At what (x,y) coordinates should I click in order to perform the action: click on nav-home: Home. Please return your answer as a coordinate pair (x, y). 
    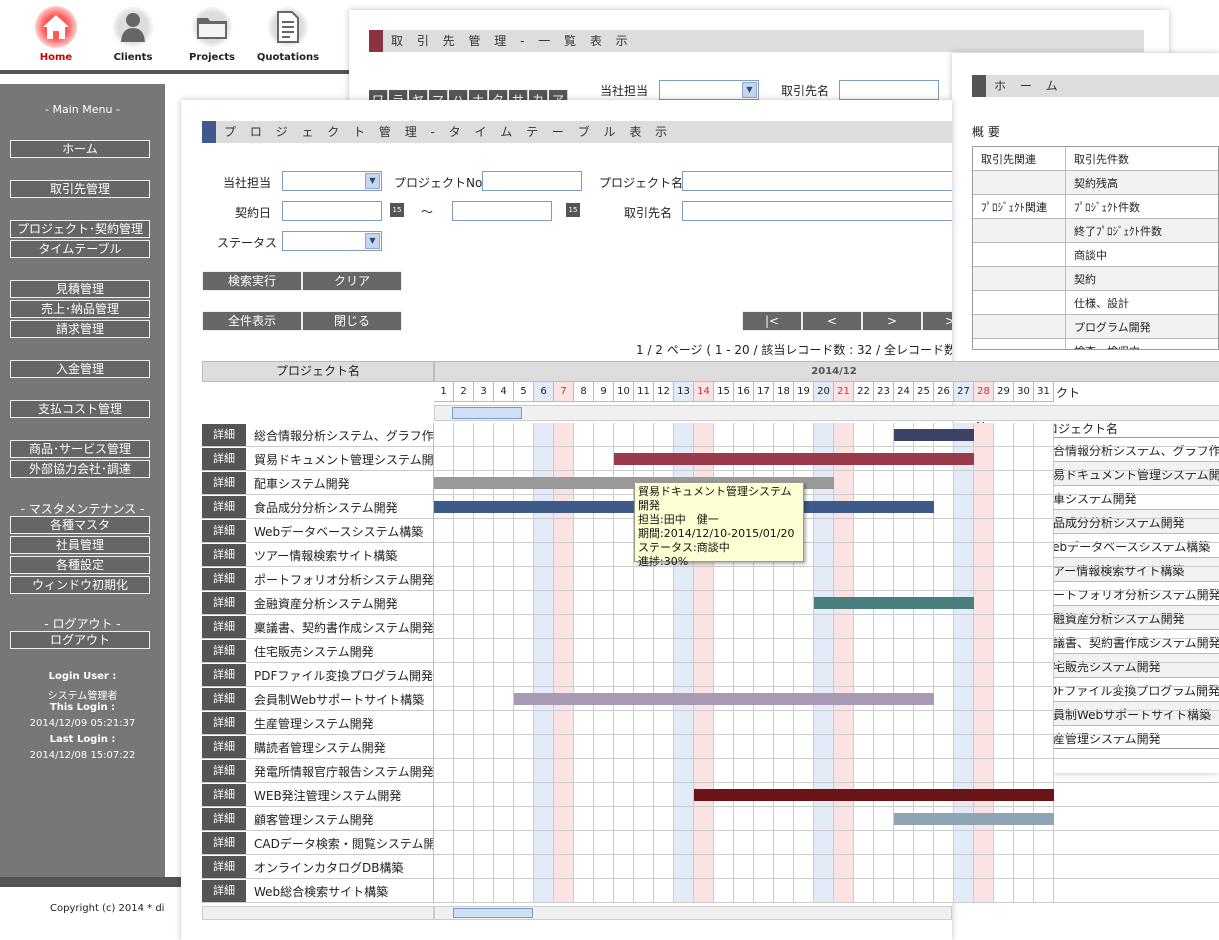
    Looking at the image, I should click on (56, 34).